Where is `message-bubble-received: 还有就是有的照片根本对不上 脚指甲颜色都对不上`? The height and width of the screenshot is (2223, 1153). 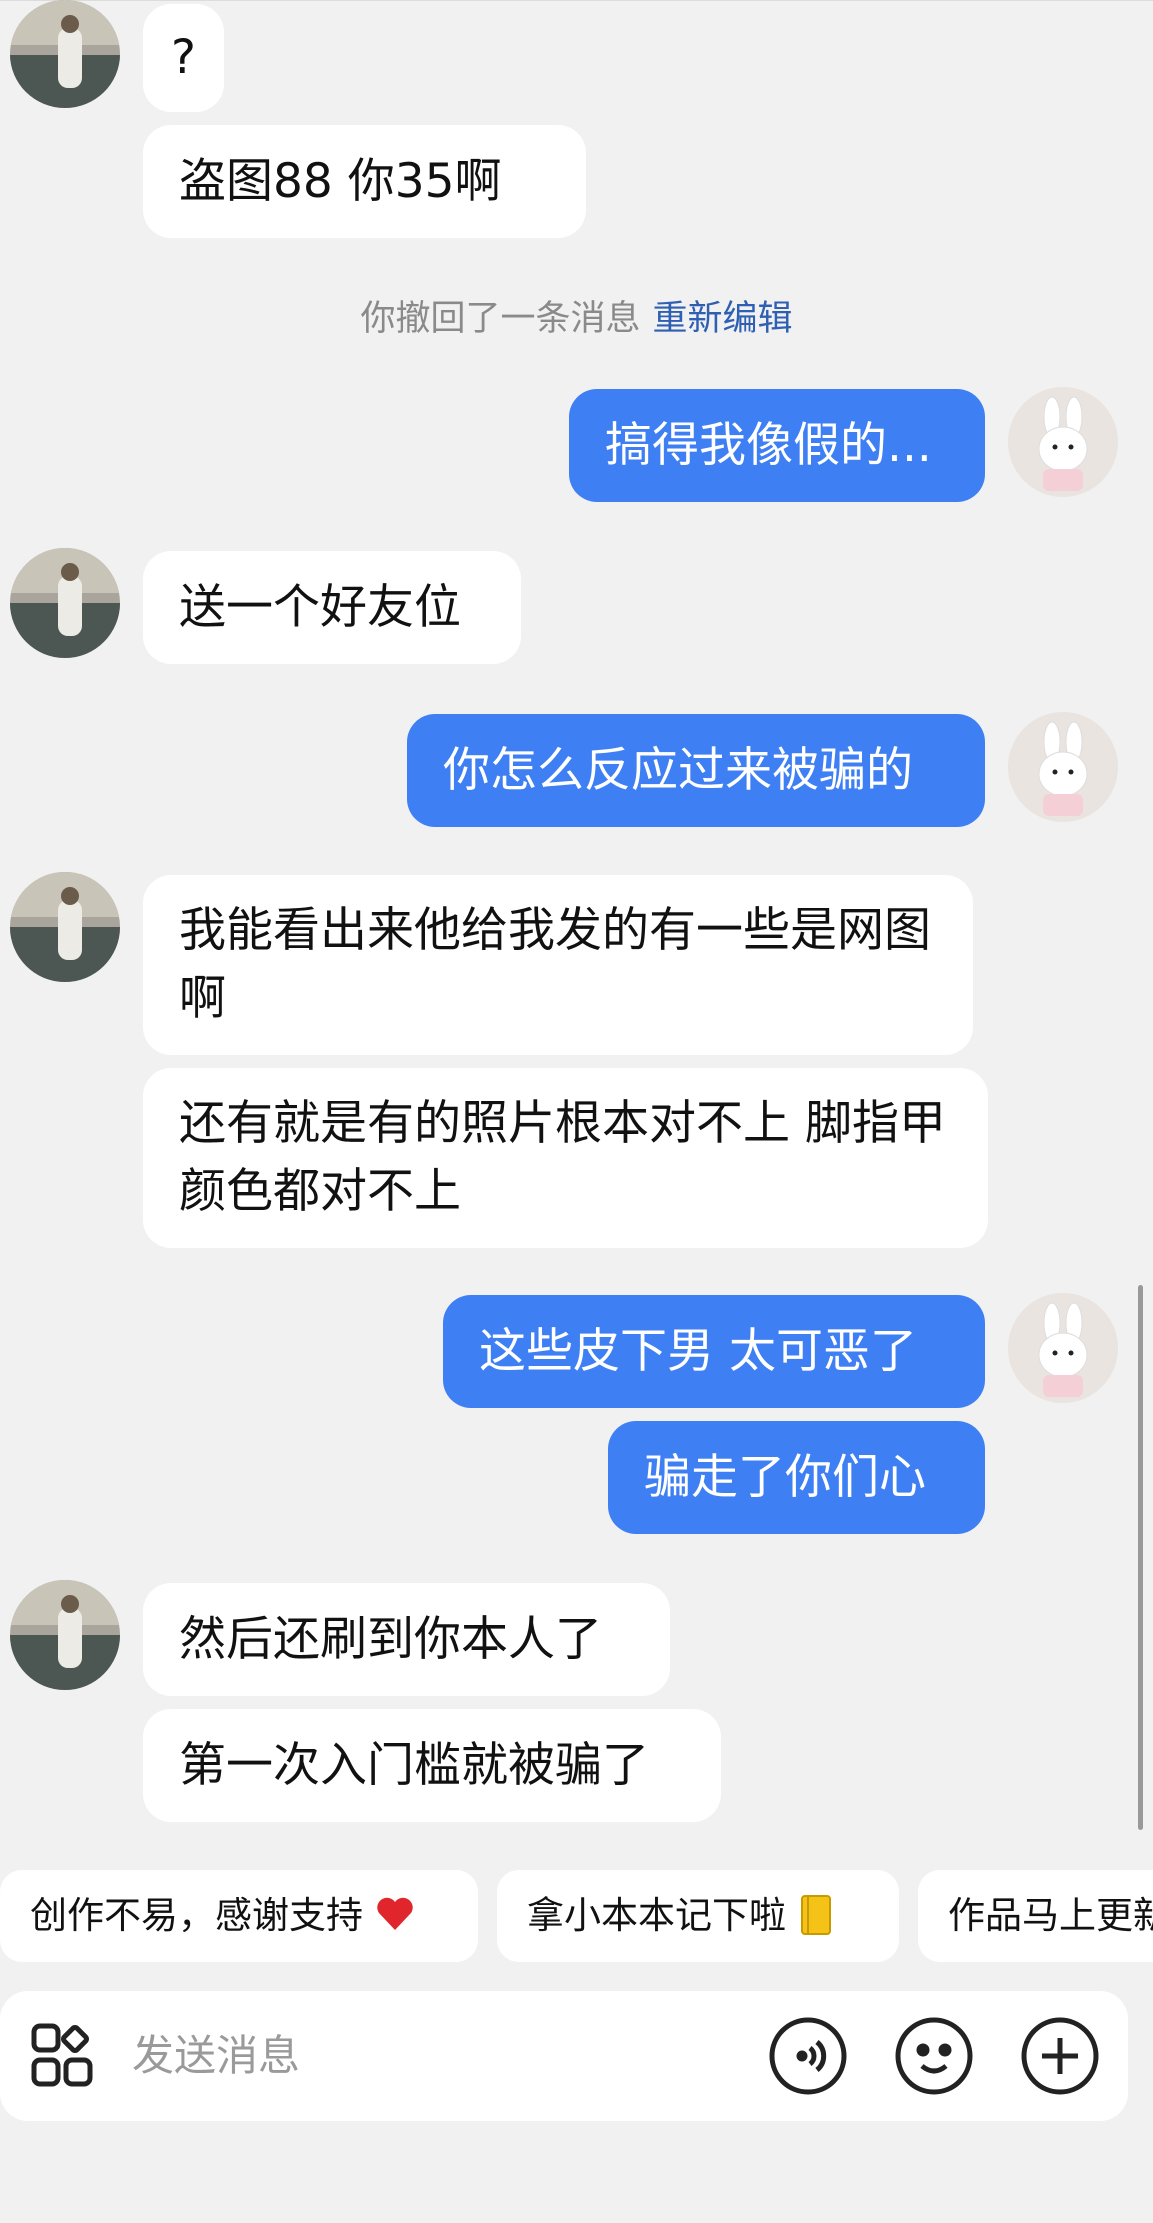
message-bubble-received: 还有就是有的照片根本对不上 脚指甲颜色都对不上 is located at coordinates (565, 1158).